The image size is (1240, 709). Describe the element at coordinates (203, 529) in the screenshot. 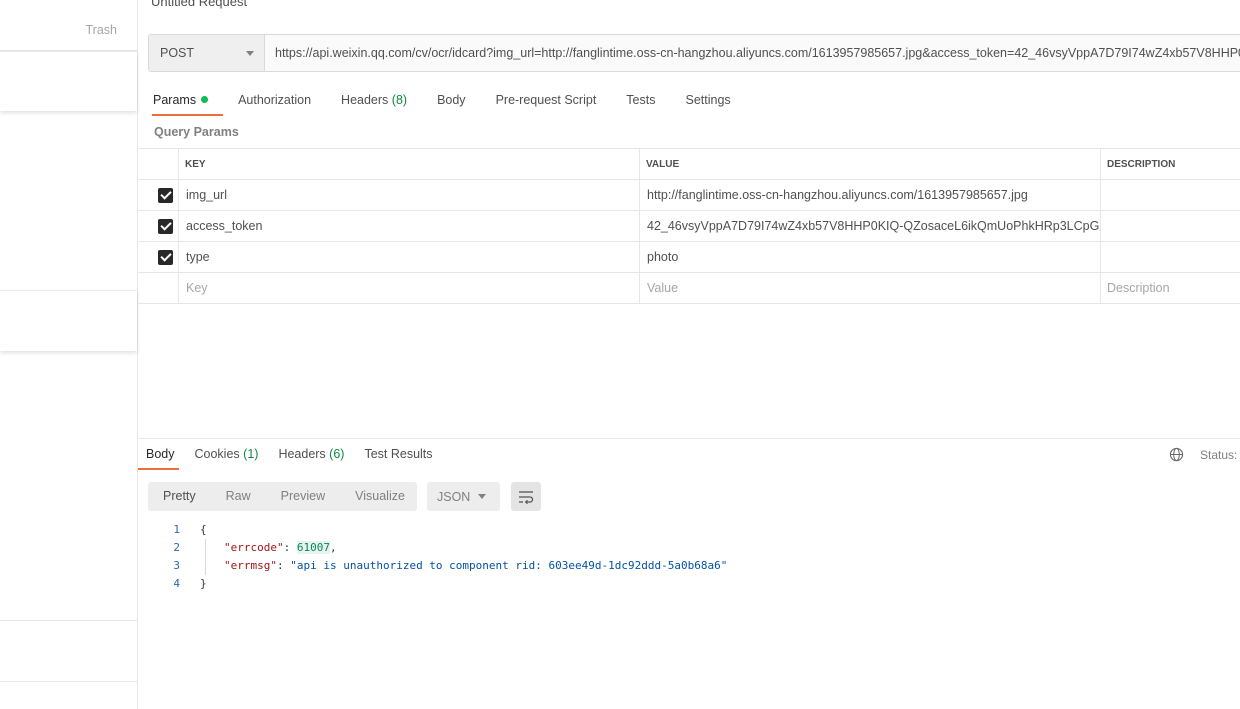

I see `code-text: {` at that location.